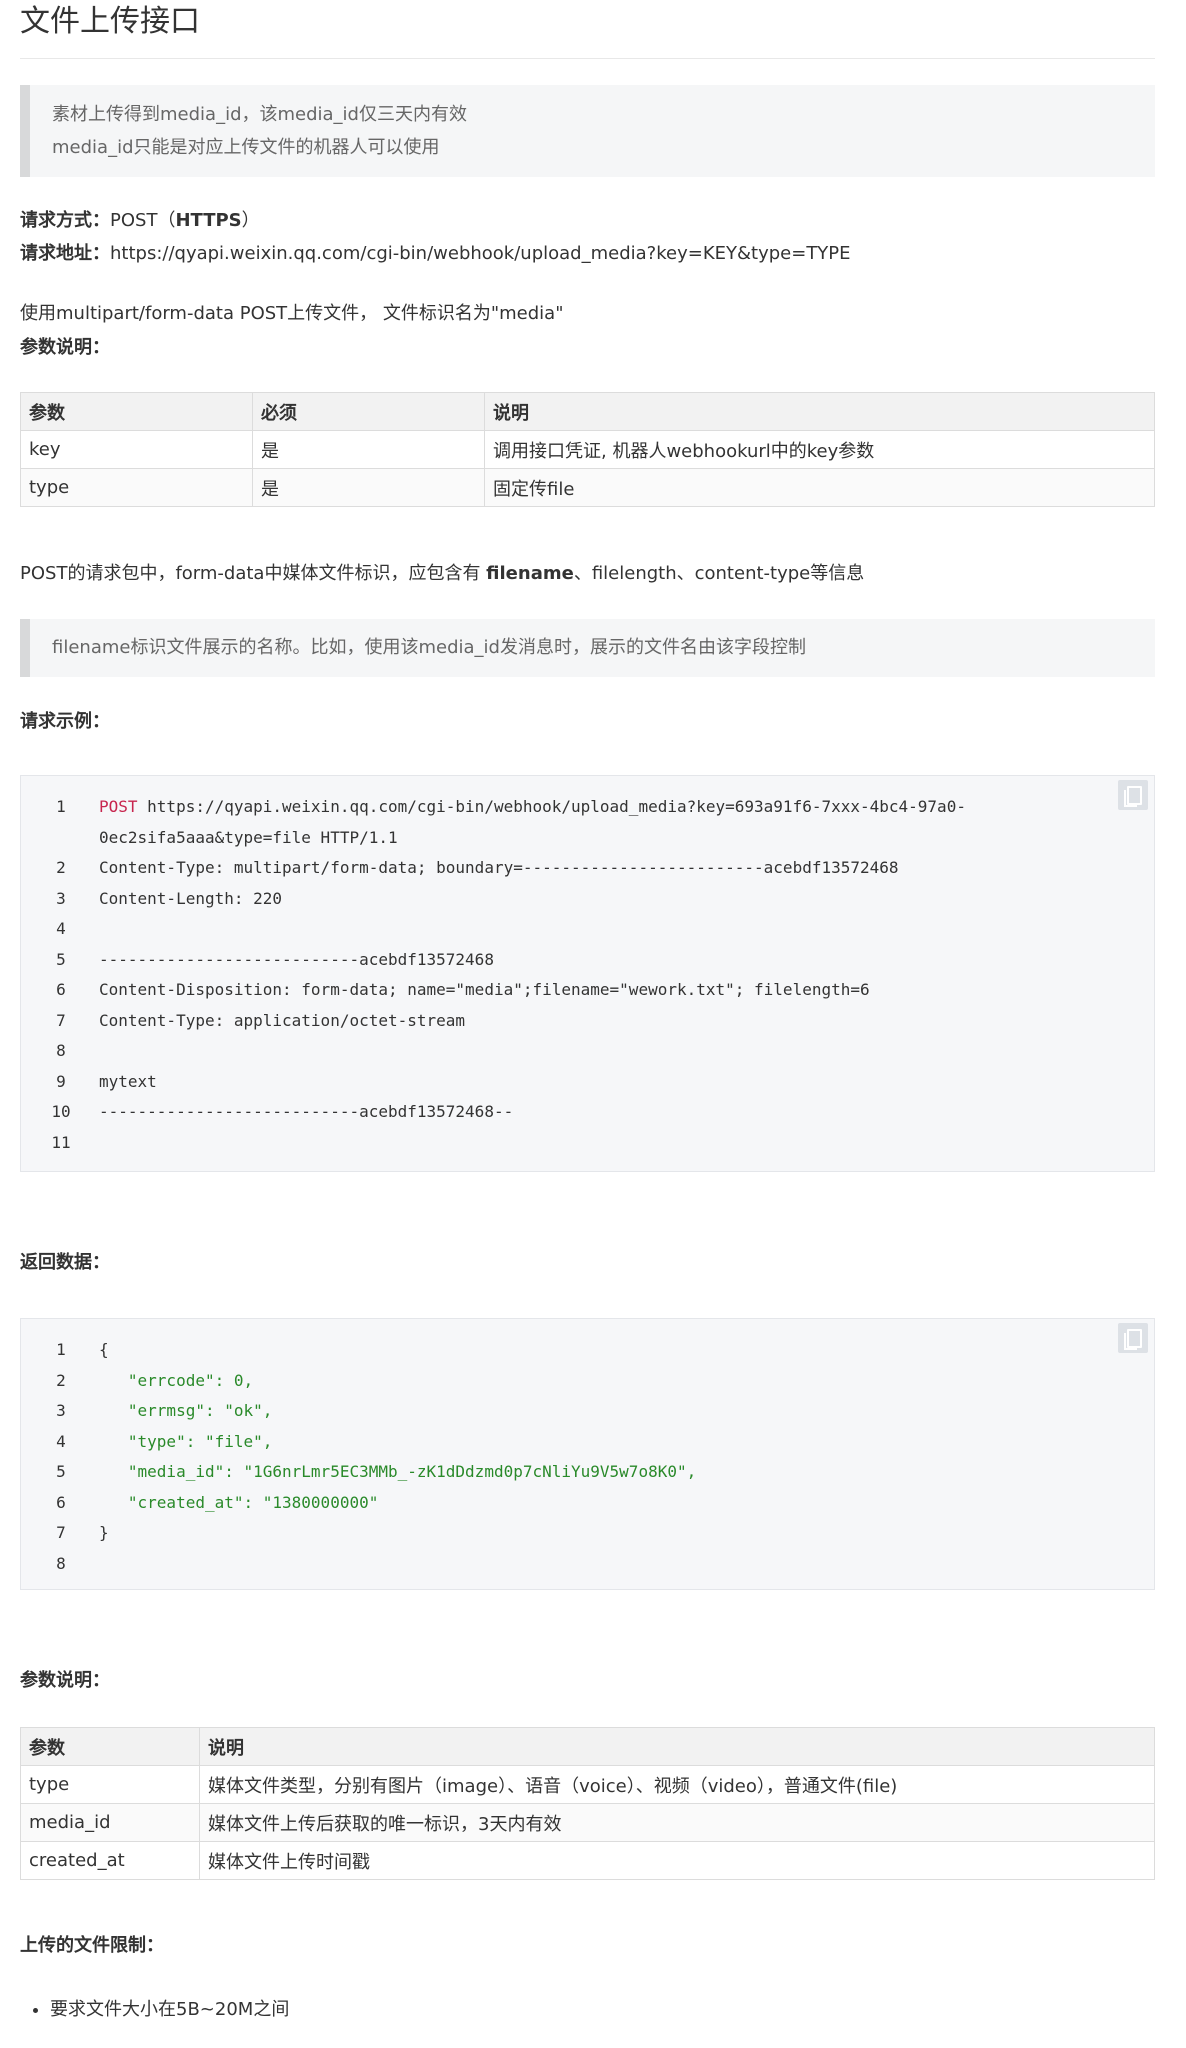  Describe the element at coordinates (186, 1441) in the screenshot. I see `code-text: "type": "file",` at that location.